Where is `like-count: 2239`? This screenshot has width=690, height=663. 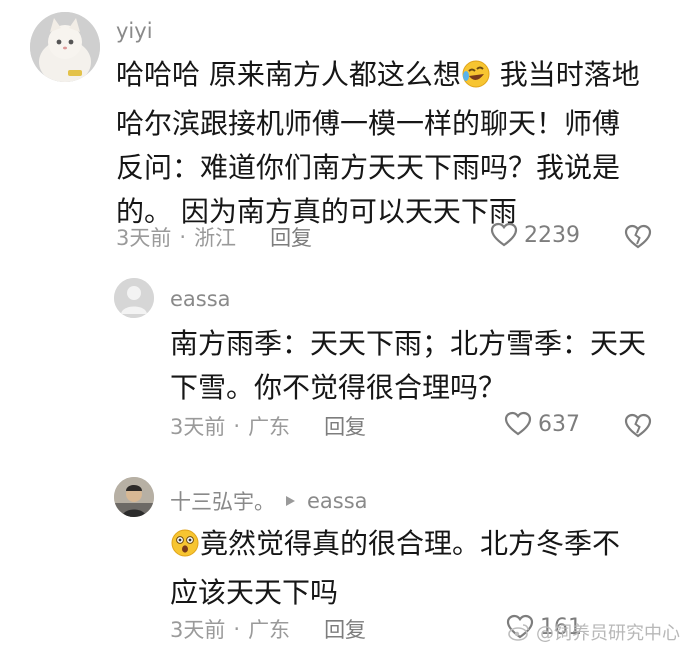
like-count: 2239 is located at coordinates (552, 235).